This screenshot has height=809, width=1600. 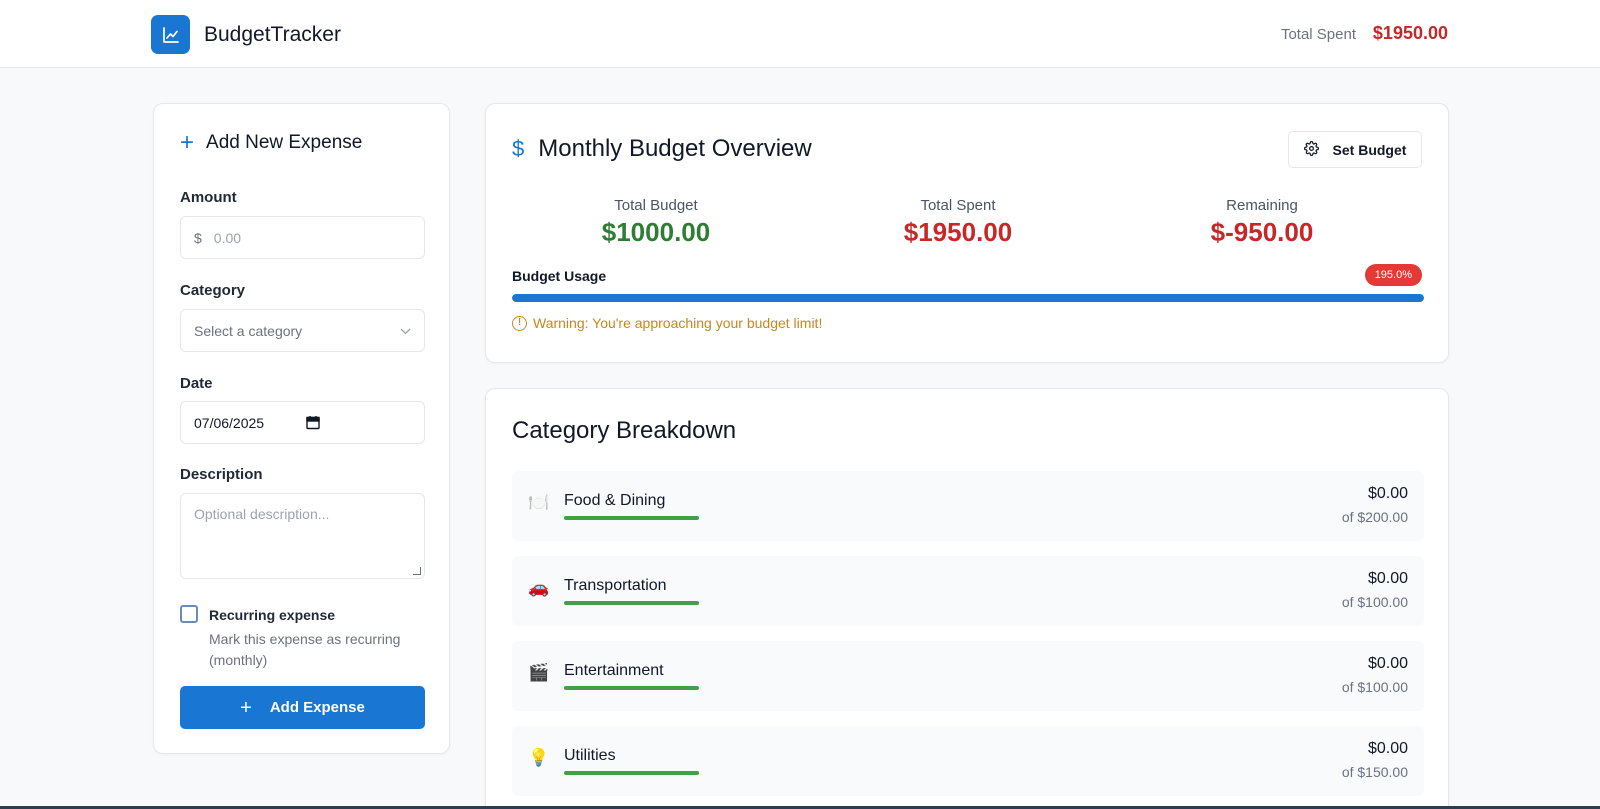 What do you see at coordinates (1262, 205) in the screenshot?
I see `stat-label: Remaining` at bounding box center [1262, 205].